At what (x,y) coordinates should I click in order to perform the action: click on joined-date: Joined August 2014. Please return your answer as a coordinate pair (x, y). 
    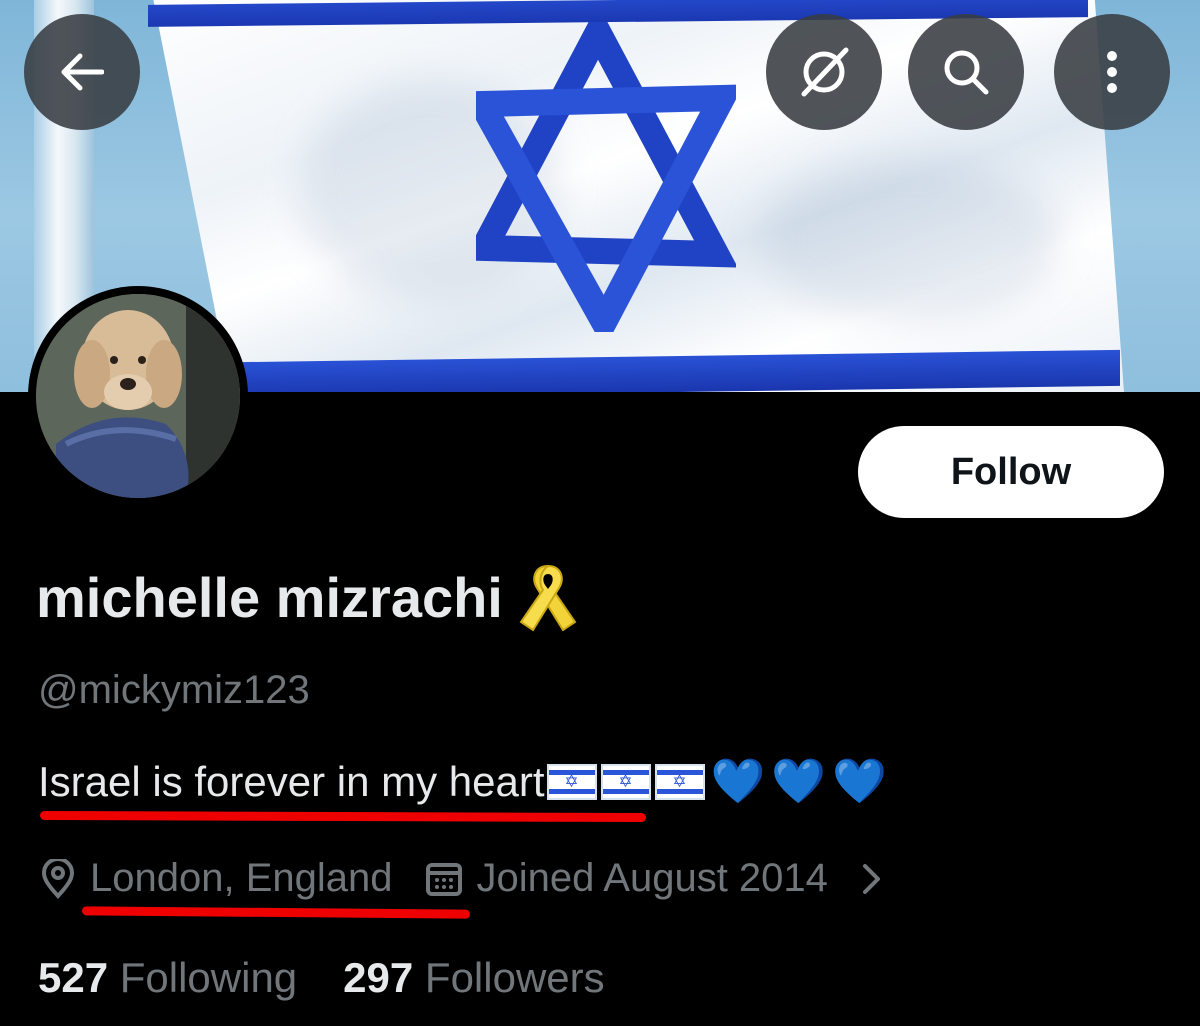
    Looking at the image, I should click on (626, 878).